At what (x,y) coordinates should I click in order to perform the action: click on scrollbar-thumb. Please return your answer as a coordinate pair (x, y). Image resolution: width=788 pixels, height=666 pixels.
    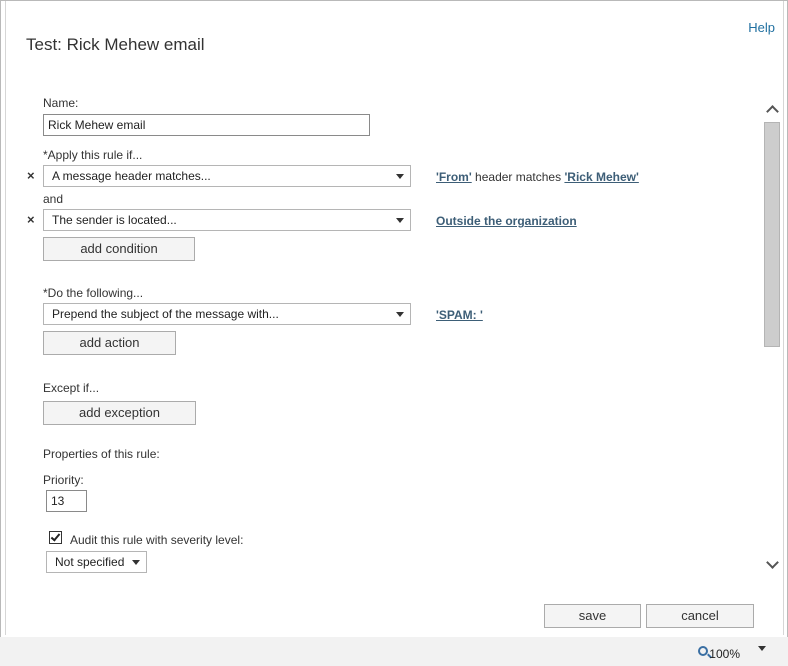
    Looking at the image, I should click on (772, 234).